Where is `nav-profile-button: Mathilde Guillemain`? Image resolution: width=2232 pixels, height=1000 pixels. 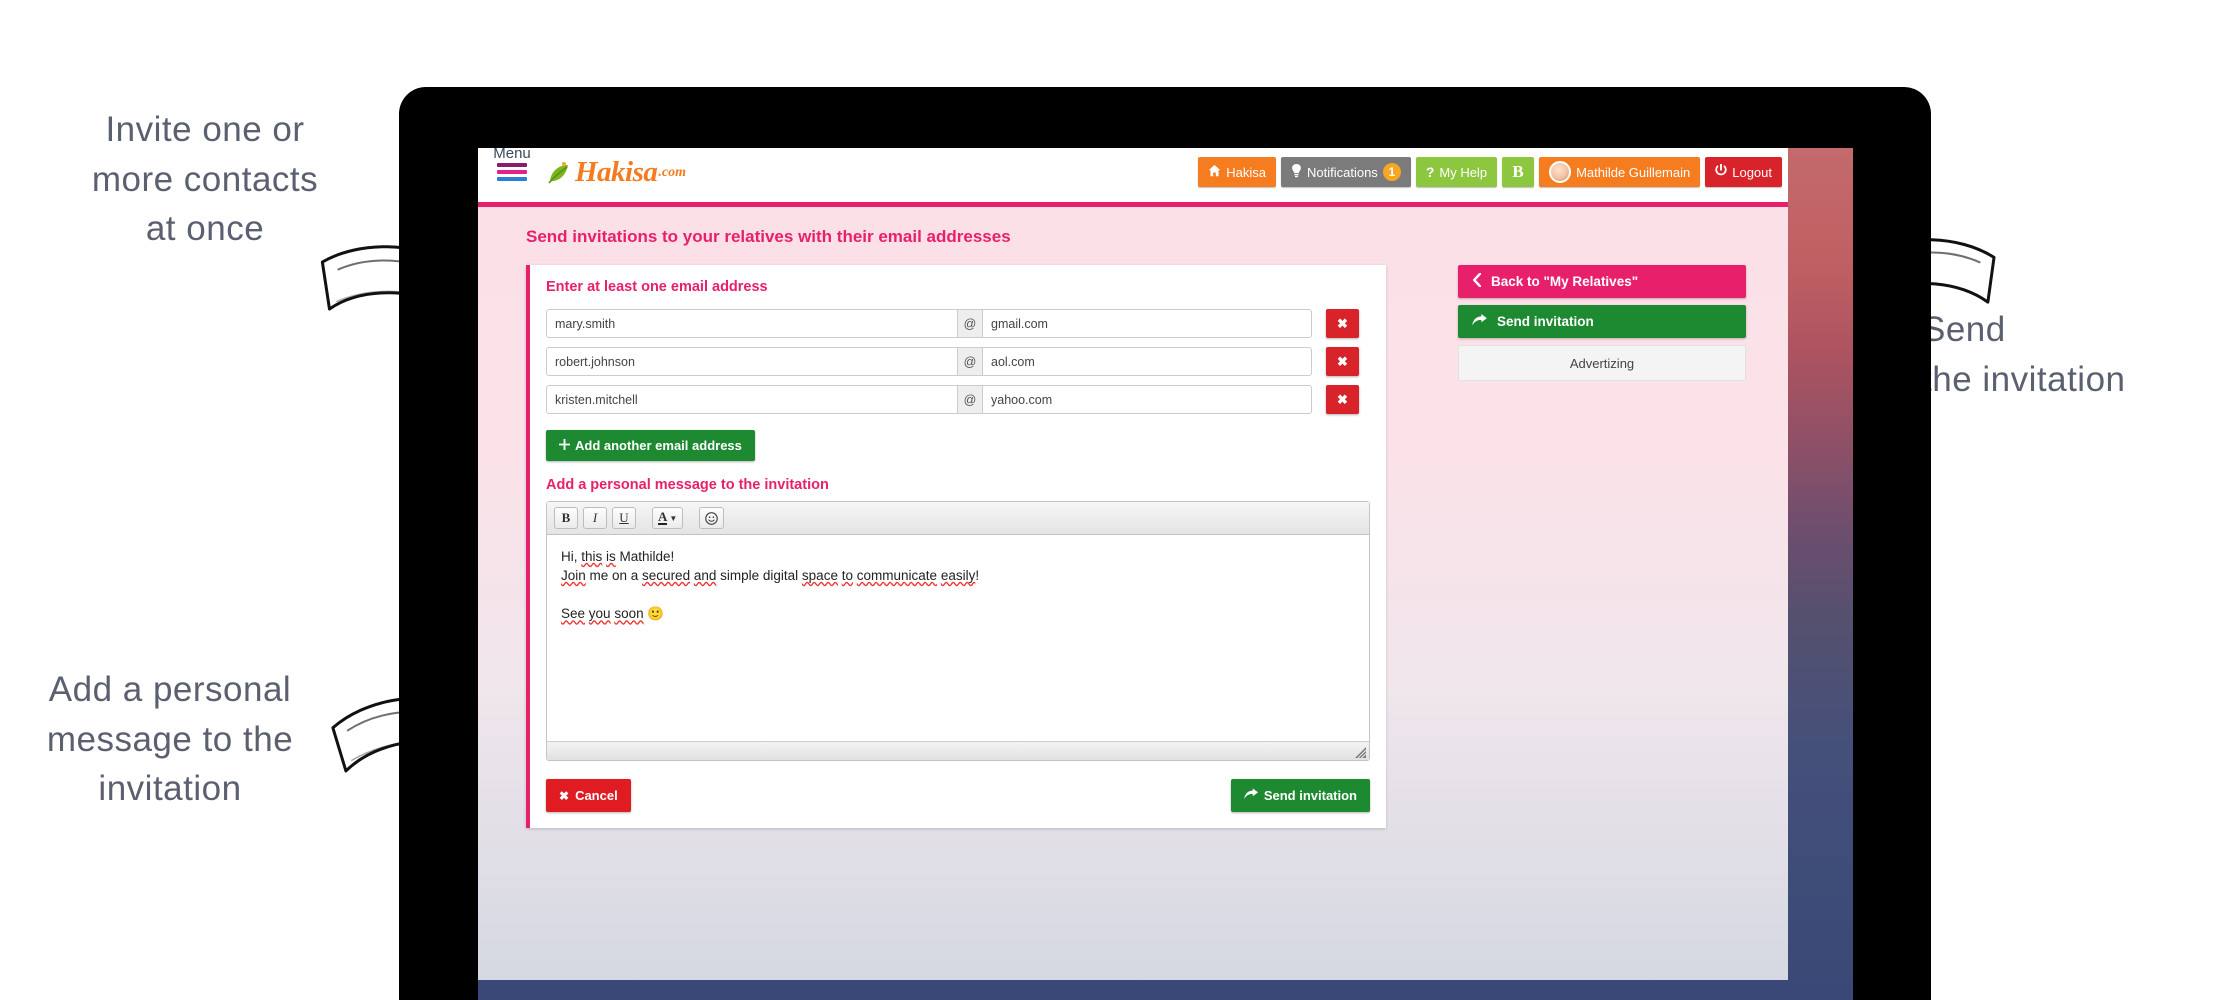 nav-profile-button: Mathilde Guillemain is located at coordinates (1620, 172).